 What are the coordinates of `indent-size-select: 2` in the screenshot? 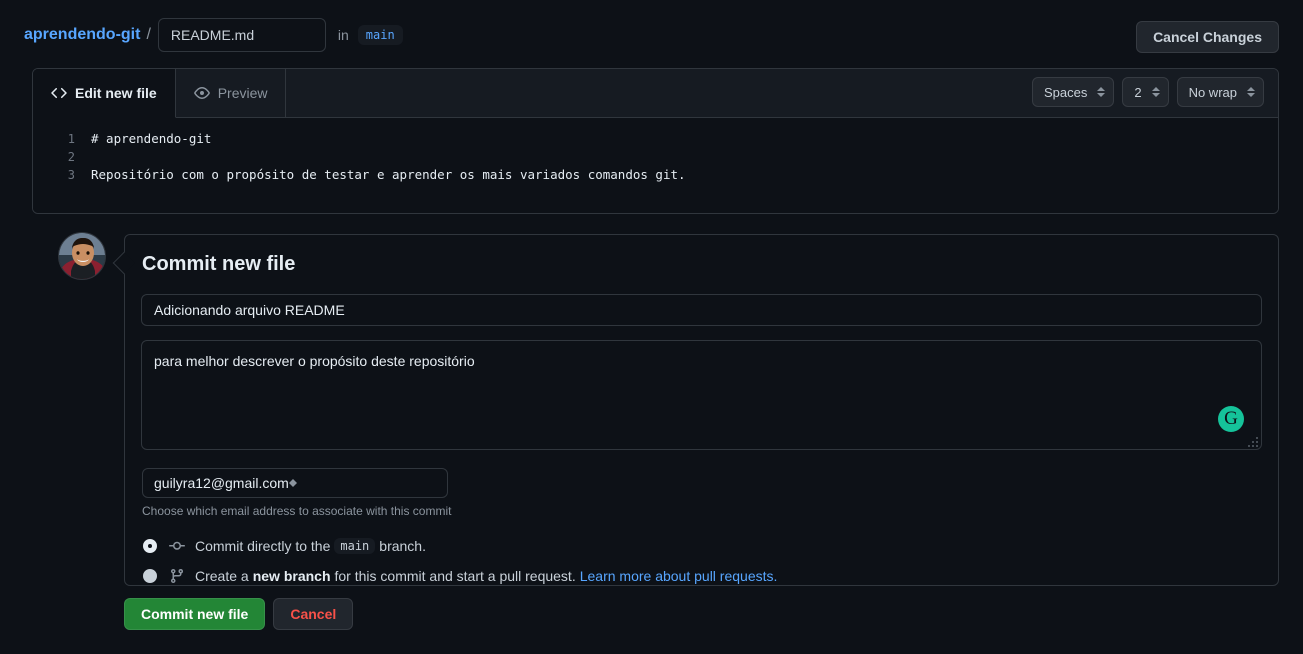 It's located at (1145, 92).